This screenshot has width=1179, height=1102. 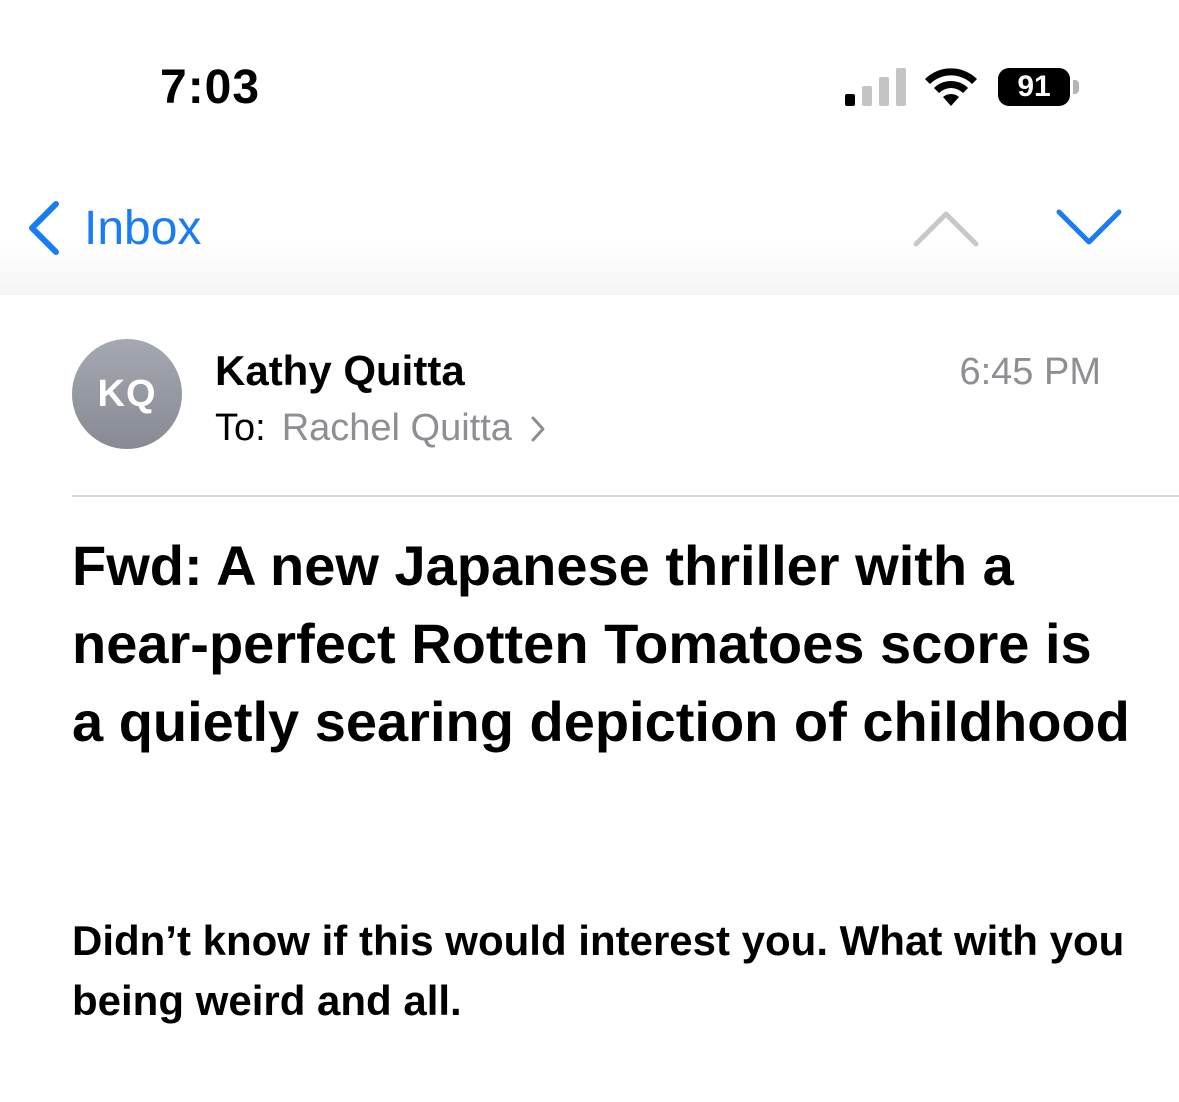 What do you see at coordinates (1034, 87) in the screenshot?
I see `battery-level: 91` at bounding box center [1034, 87].